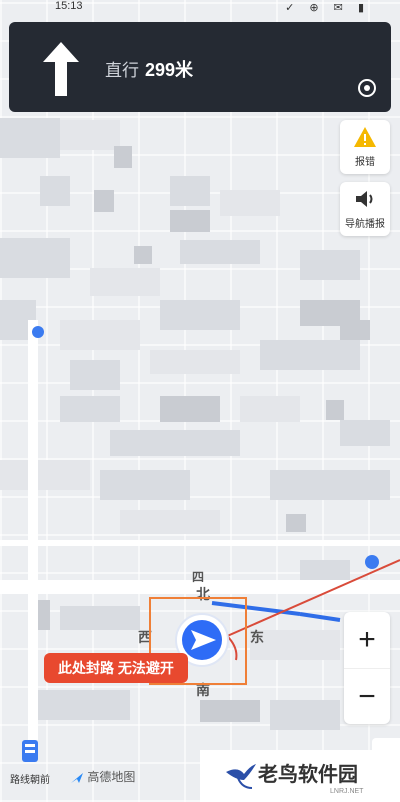  I want to click on navigation-broadcast-button: 导航播报, so click(365, 209).